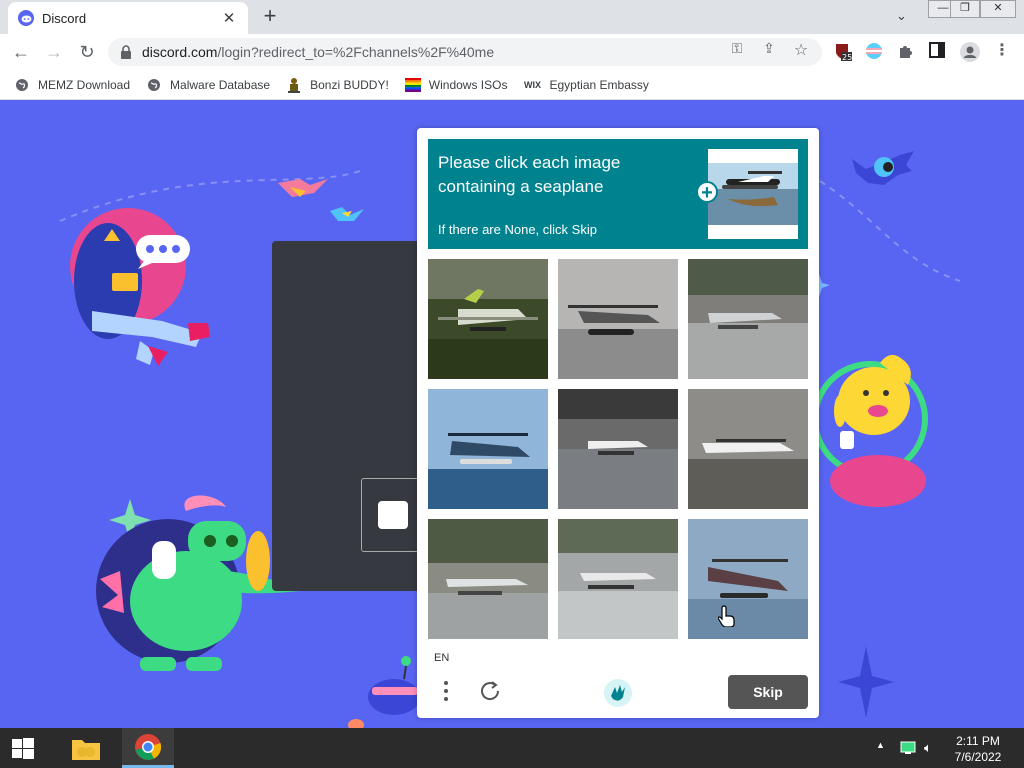 Image resolution: width=1024 pixels, height=768 pixels. What do you see at coordinates (446, 691) in the screenshot?
I see `menu-dots-icon` at bounding box center [446, 691].